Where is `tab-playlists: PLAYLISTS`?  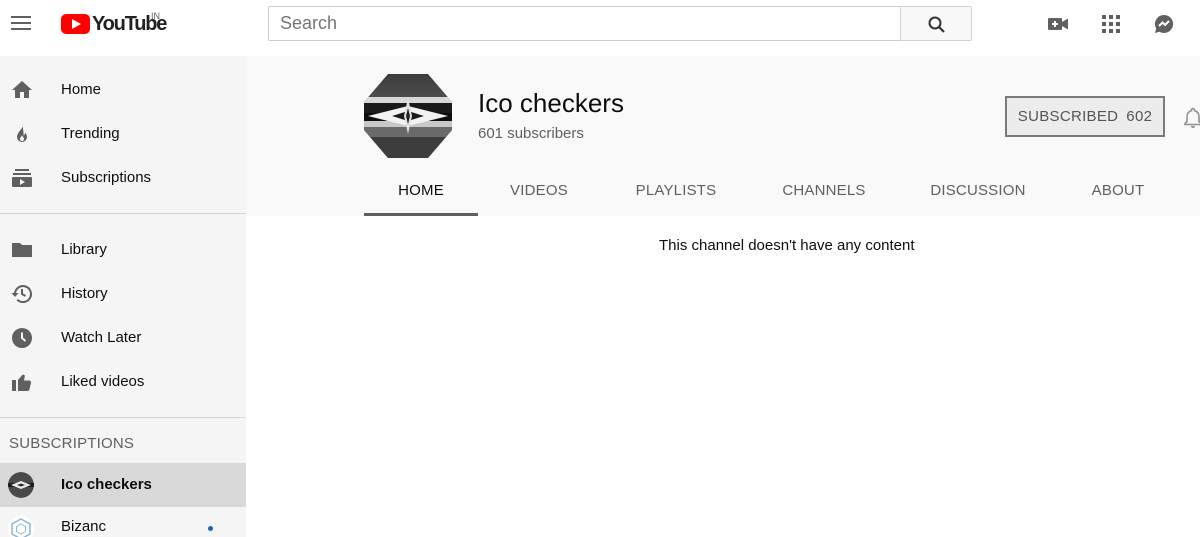 tab-playlists: PLAYLISTS is located at coordinates (676, 192).